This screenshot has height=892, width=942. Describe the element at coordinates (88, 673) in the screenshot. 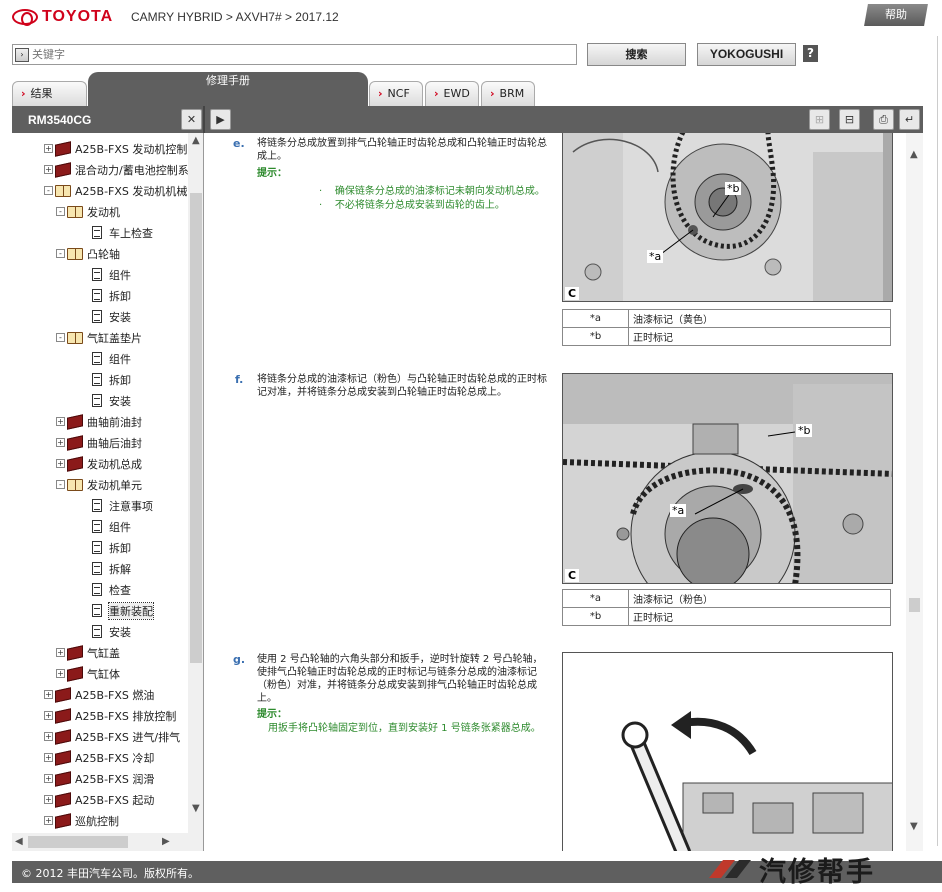

I see `tree-item: + 气缸体` at that location.